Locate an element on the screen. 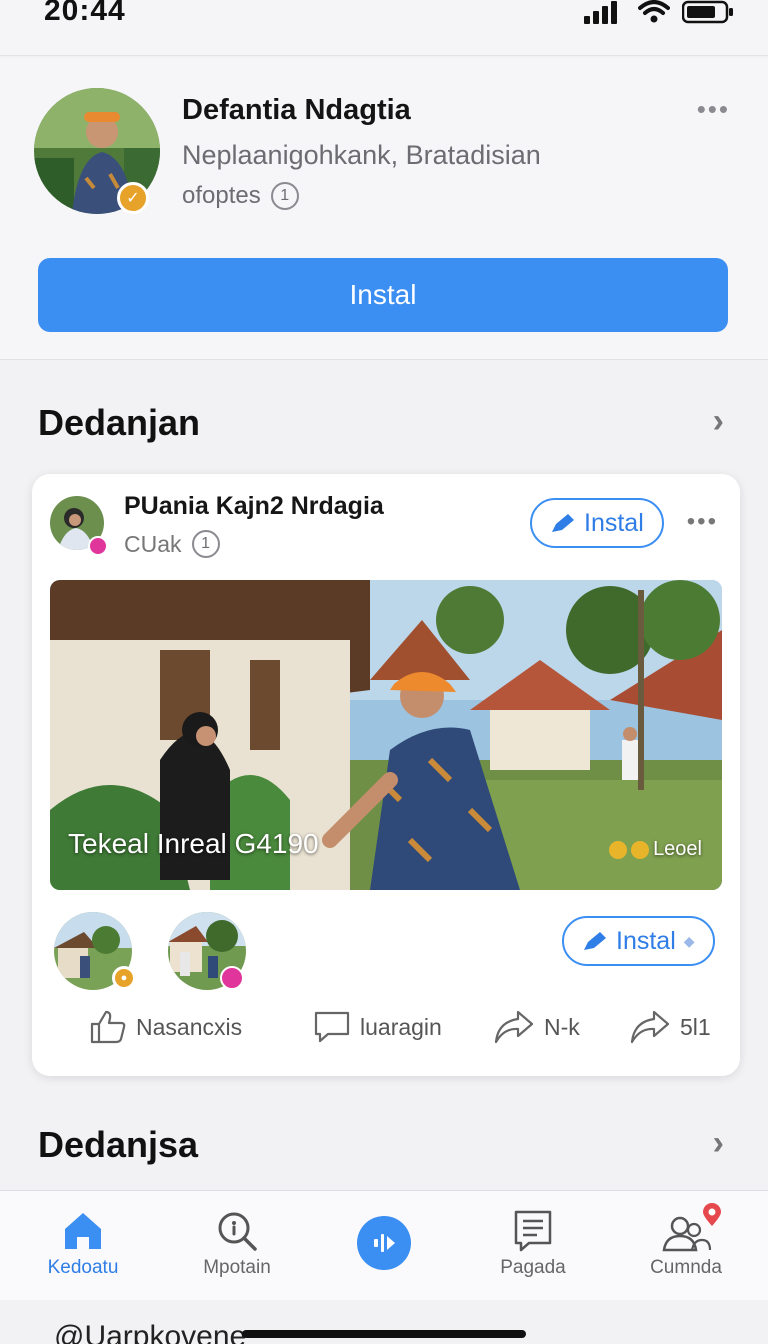 Image resolution: width=768 pixels, height=1344 pixels. photo-tag: Leoel is located at coordinates (655, 849).